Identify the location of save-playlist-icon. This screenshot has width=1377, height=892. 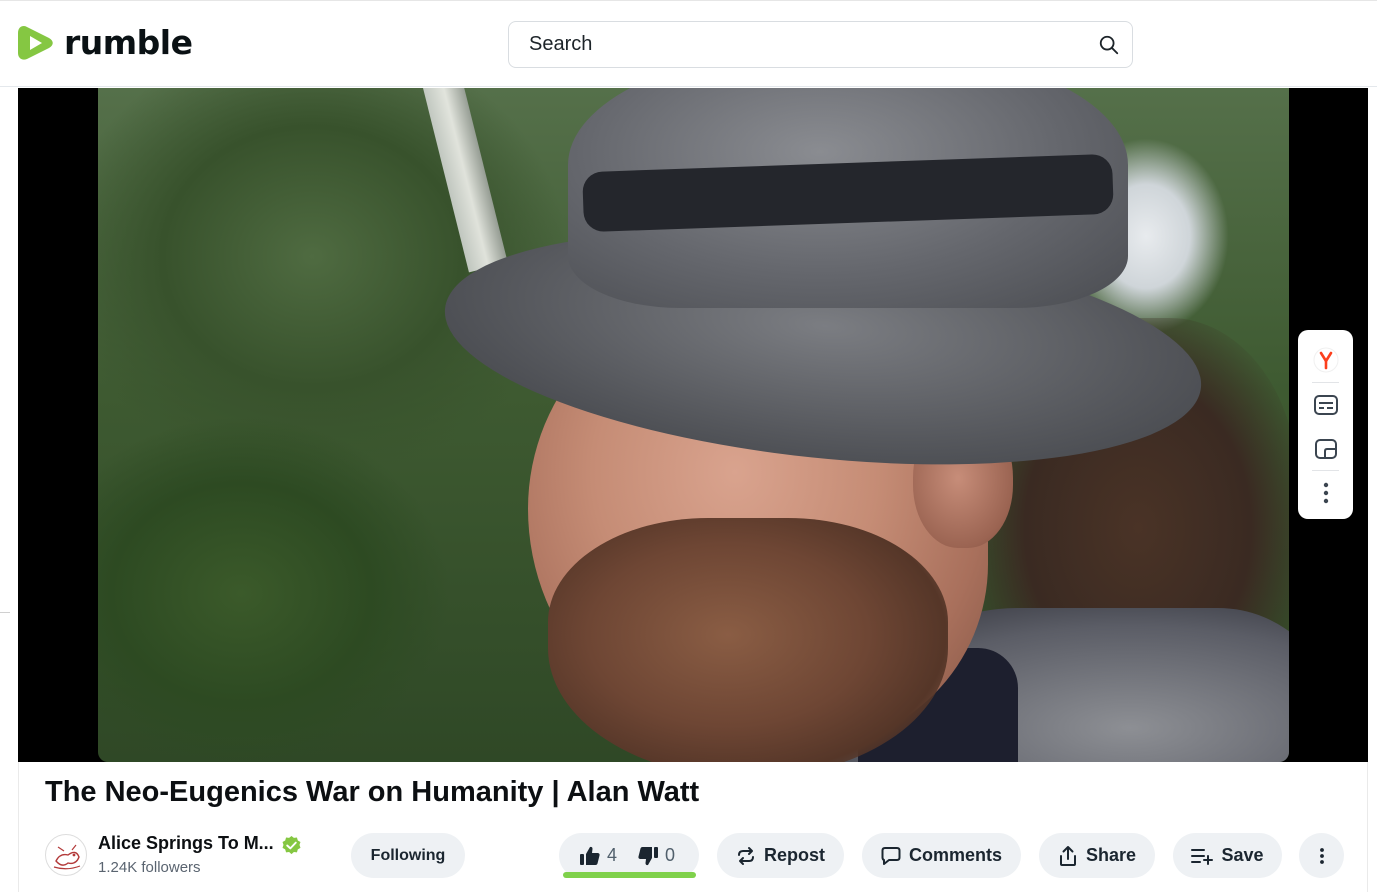
(1202, 856).